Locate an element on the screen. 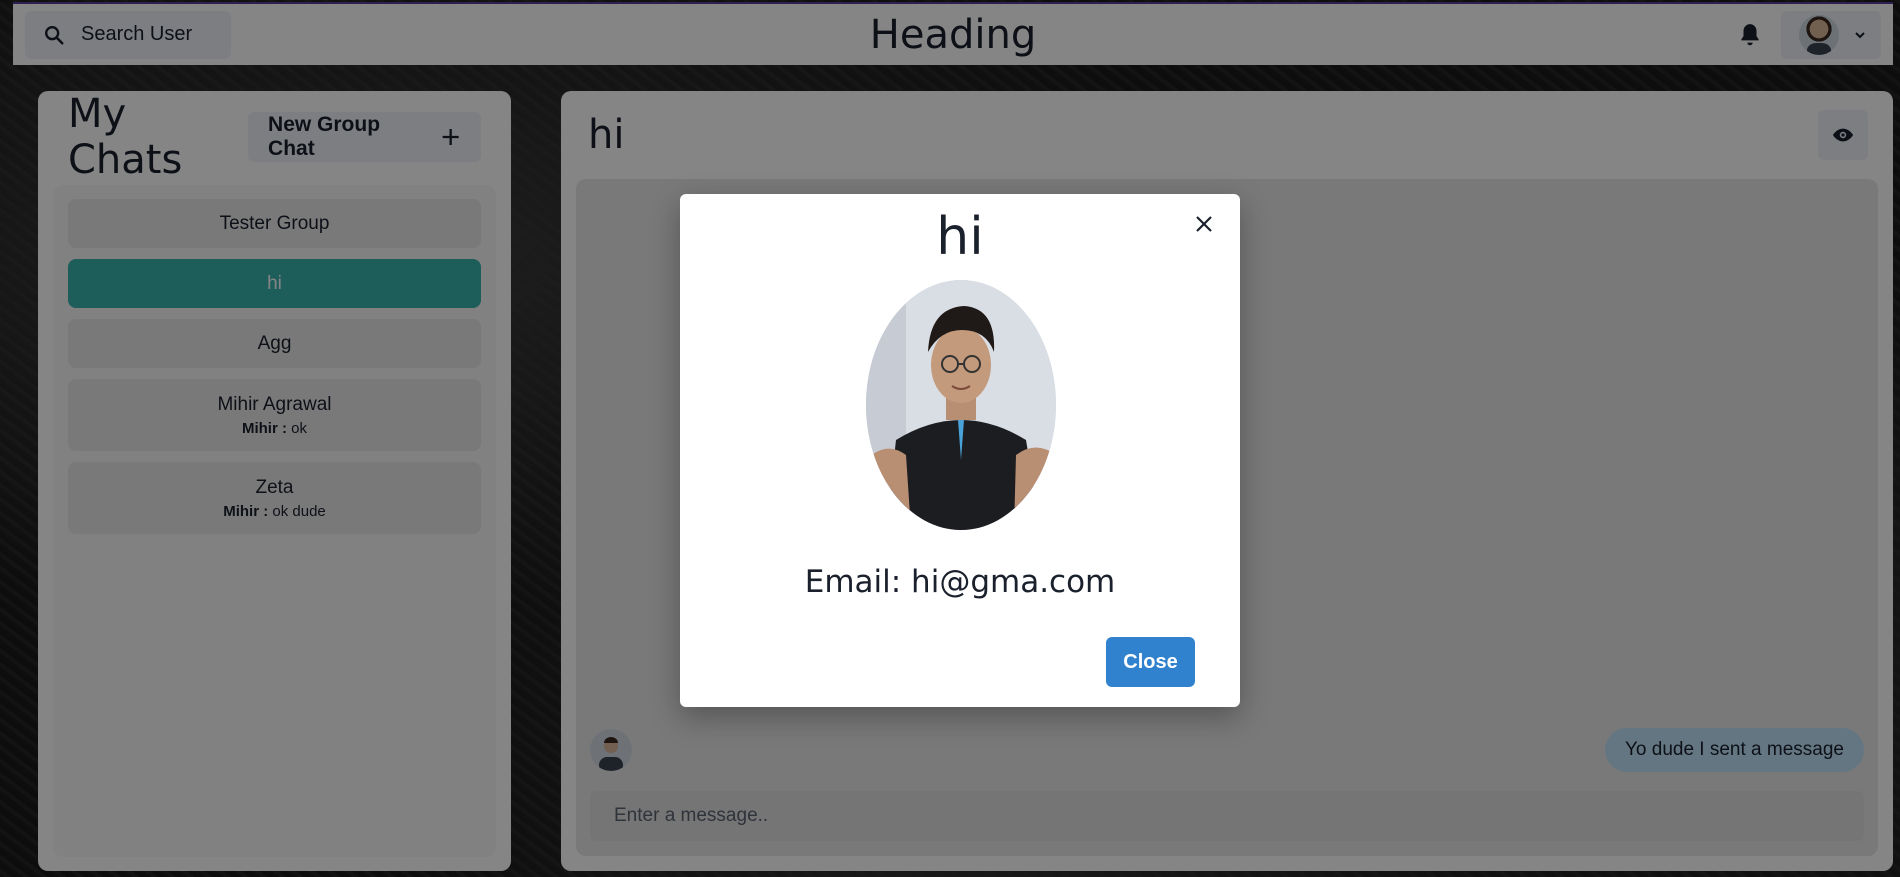 The height and width of the screenshot is (877, 1900). modal-email: Email: hi@gma.com is located at coordinates (960, 582).